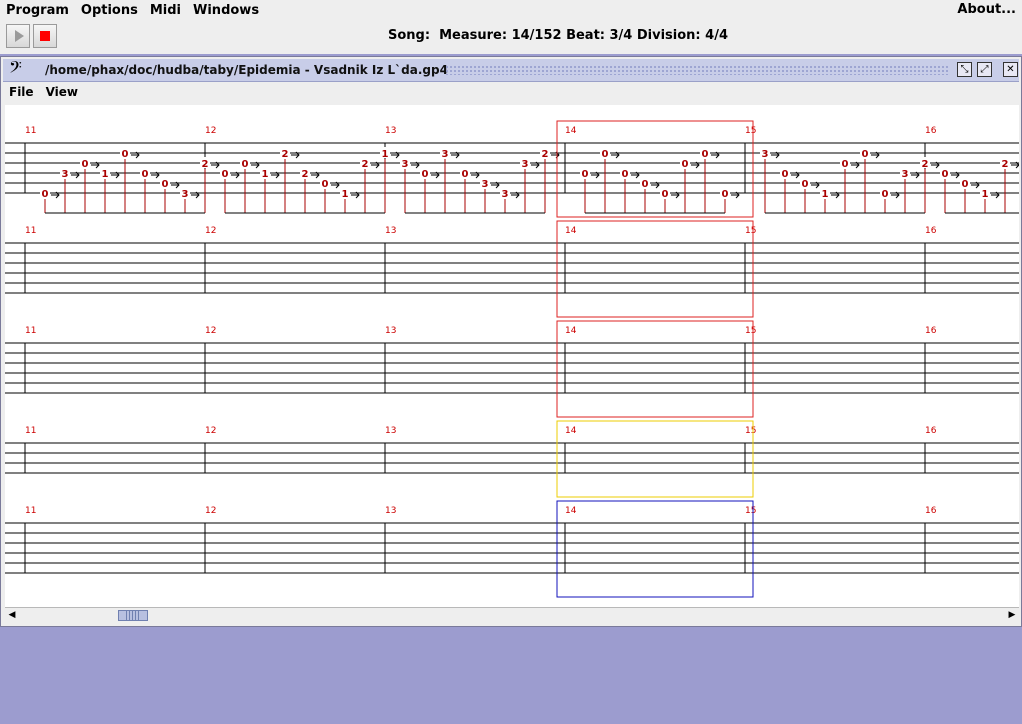 This screenshot has height=724, width=1022. What do you see at coordinates (226, 10) in the screenshot?
I see `menu-windows: Windows` at bounding box center [226, 10].